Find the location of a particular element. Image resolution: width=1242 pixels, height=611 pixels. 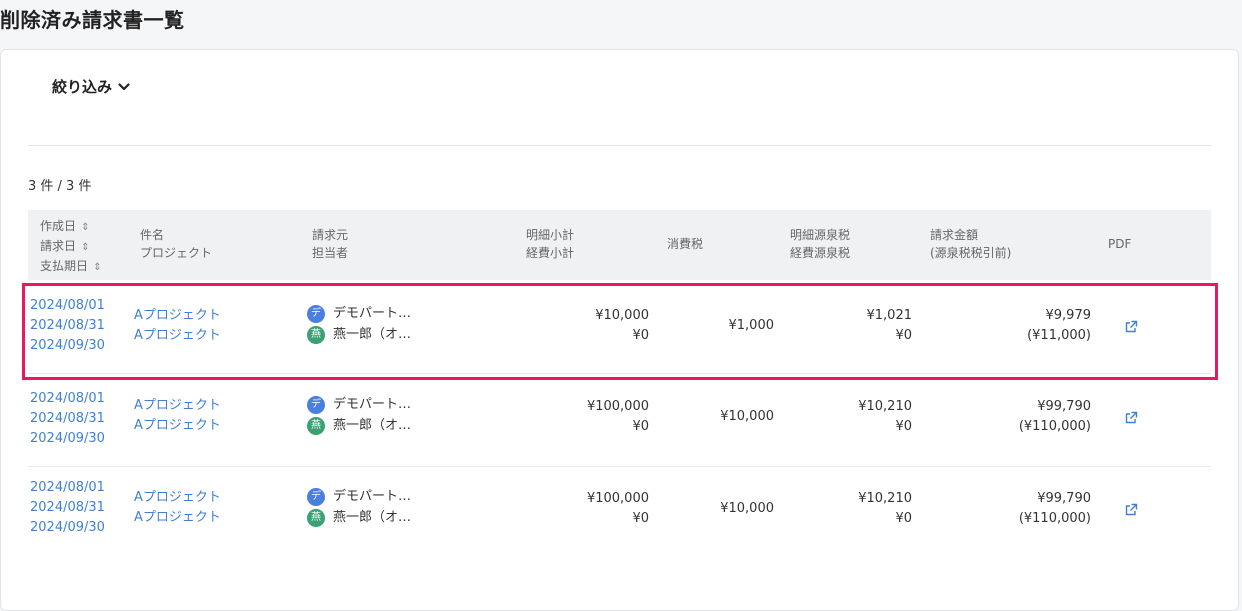

header-person-label: 担当者 is located at coordinates (330, 253).